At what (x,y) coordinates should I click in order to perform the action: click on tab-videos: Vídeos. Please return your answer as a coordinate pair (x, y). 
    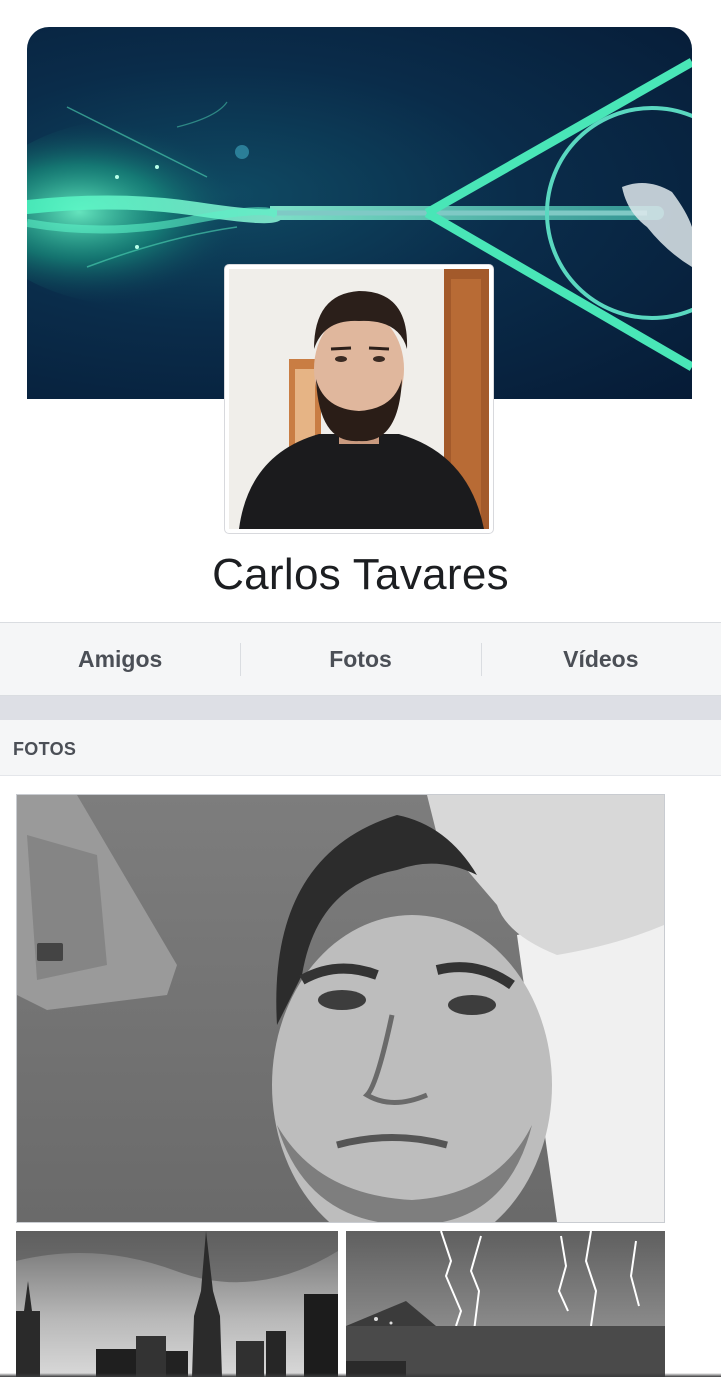
    Looking at the image, I should click on (600, 659).